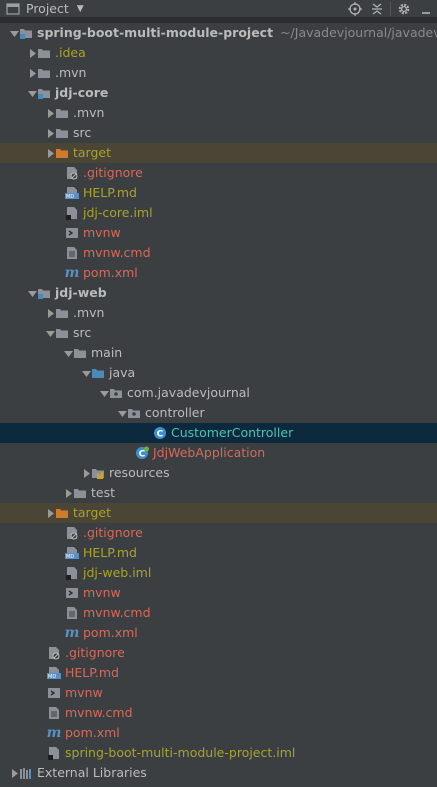  Describe the element at coordinates (218, 753) in the screenshot. I see `tree-item-iml: spring-boot-multi-module-project.iml` at that location.